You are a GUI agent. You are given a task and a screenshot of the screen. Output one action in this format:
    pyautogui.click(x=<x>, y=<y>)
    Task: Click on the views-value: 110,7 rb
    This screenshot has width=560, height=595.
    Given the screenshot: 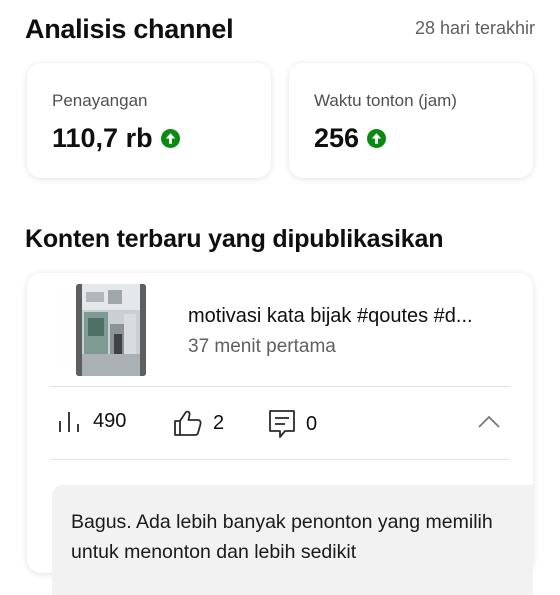 What is the action you would take?
    pyautogui.click(x=102, y=138)
    